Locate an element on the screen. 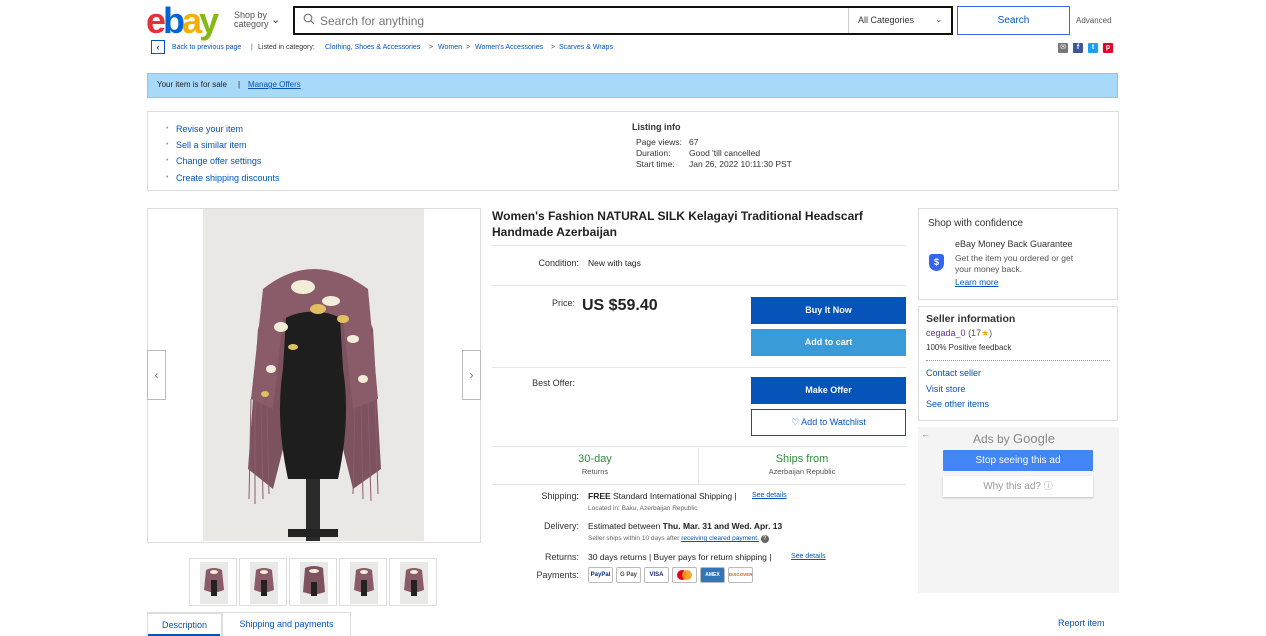 The image size is (1266, 636). amex-icon: AMEX is located at coordinates (712, 575).